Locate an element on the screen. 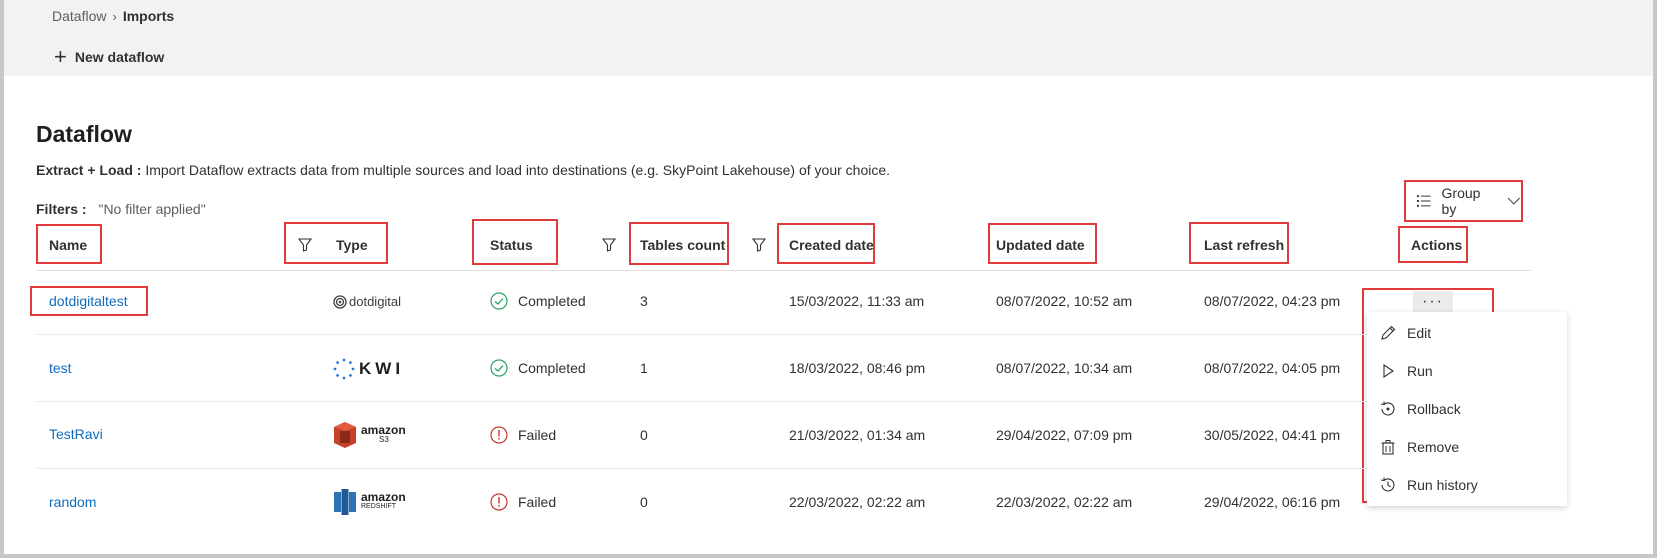 The image size is (1657, 558). page-title: Dataflow is located at coordinates (84, 134).